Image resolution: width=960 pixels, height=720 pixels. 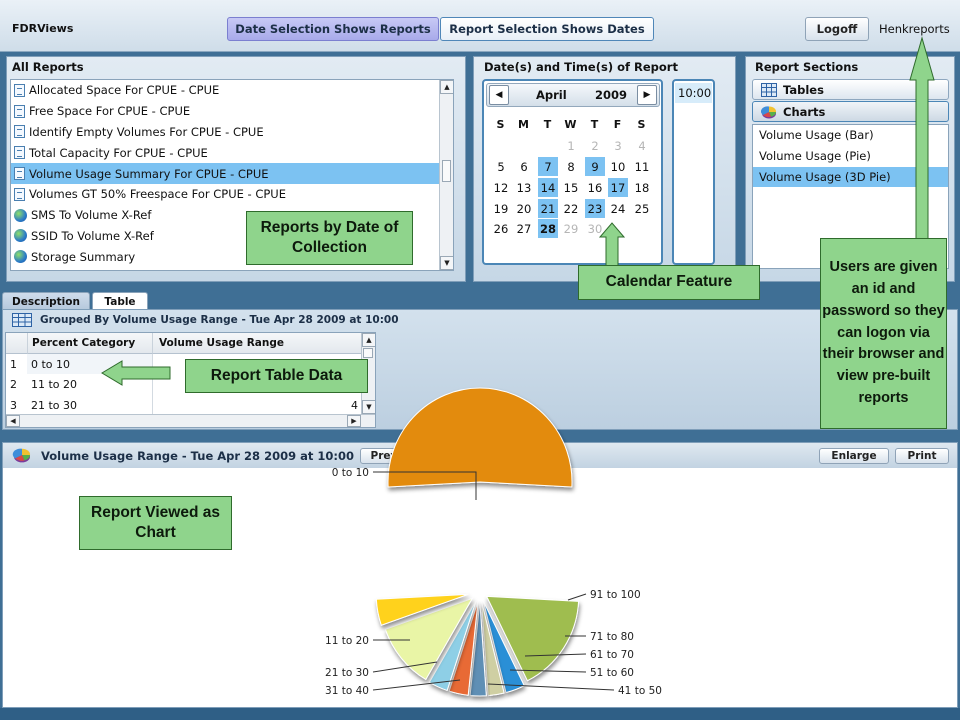 I want to click on cell-category: 0 to 10, so click(x=89, y=364).